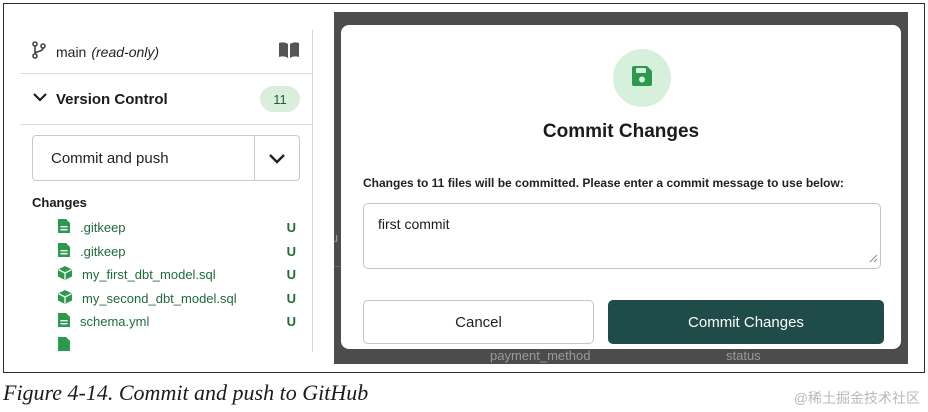 The image size is (928, 412). I want to click on commit-message-text: first commit, so click(414, 224).